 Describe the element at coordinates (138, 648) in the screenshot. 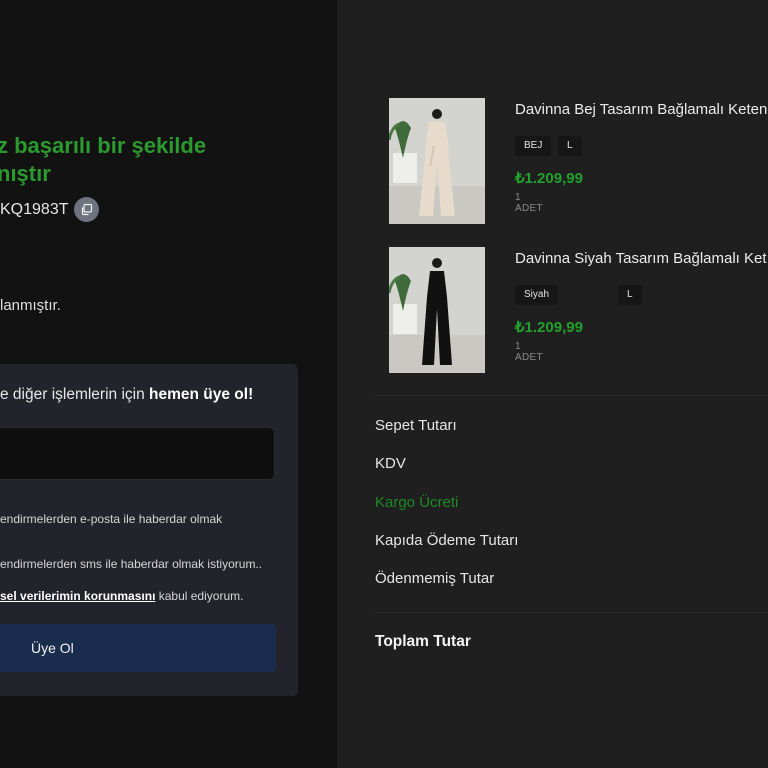

I see `signup-submit-button: Üye Ol` at that location.